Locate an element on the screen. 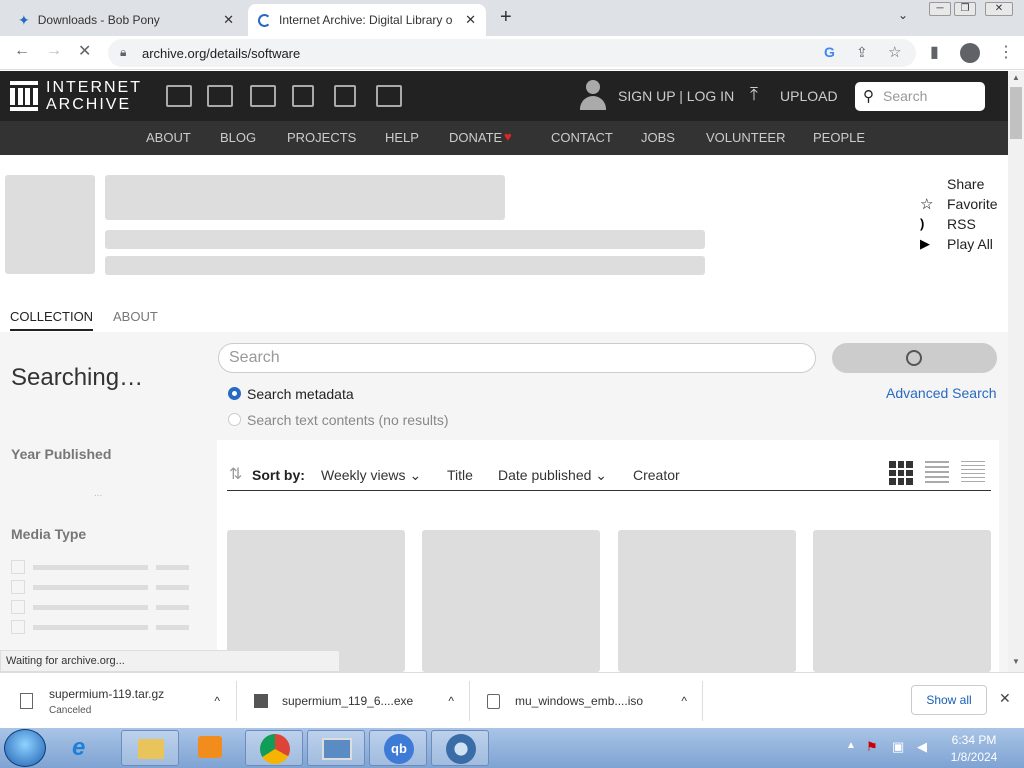 This screenshot has height=768, width=1024. sort-direction-icon: ⇅ is located at coordinates (235, 474).